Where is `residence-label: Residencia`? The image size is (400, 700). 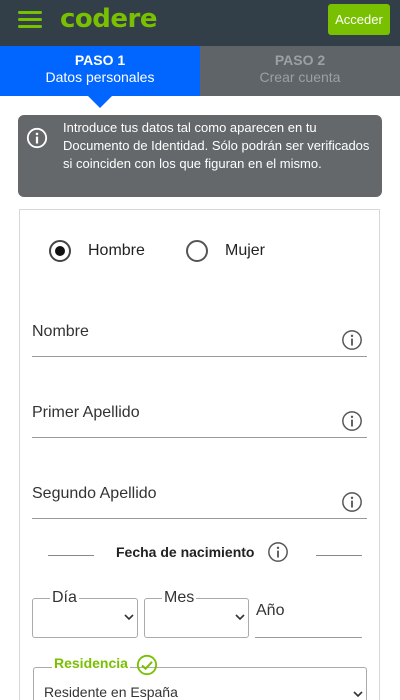
residence-label: Residencia is located at coordinates (91, 663).